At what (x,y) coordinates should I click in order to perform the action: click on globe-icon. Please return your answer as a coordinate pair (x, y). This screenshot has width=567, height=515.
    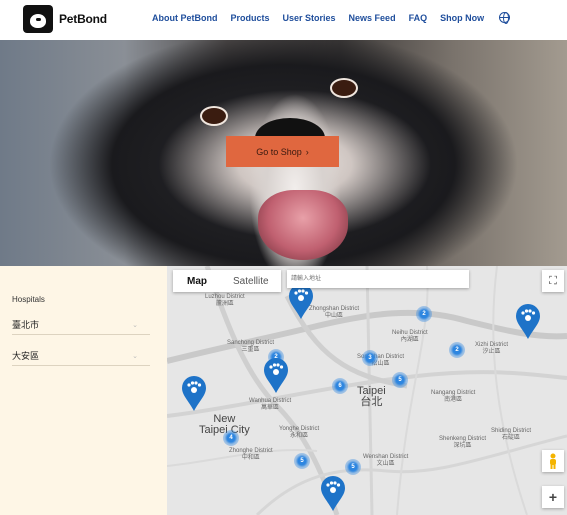
    Looking at the image, I should click on (505, 18).